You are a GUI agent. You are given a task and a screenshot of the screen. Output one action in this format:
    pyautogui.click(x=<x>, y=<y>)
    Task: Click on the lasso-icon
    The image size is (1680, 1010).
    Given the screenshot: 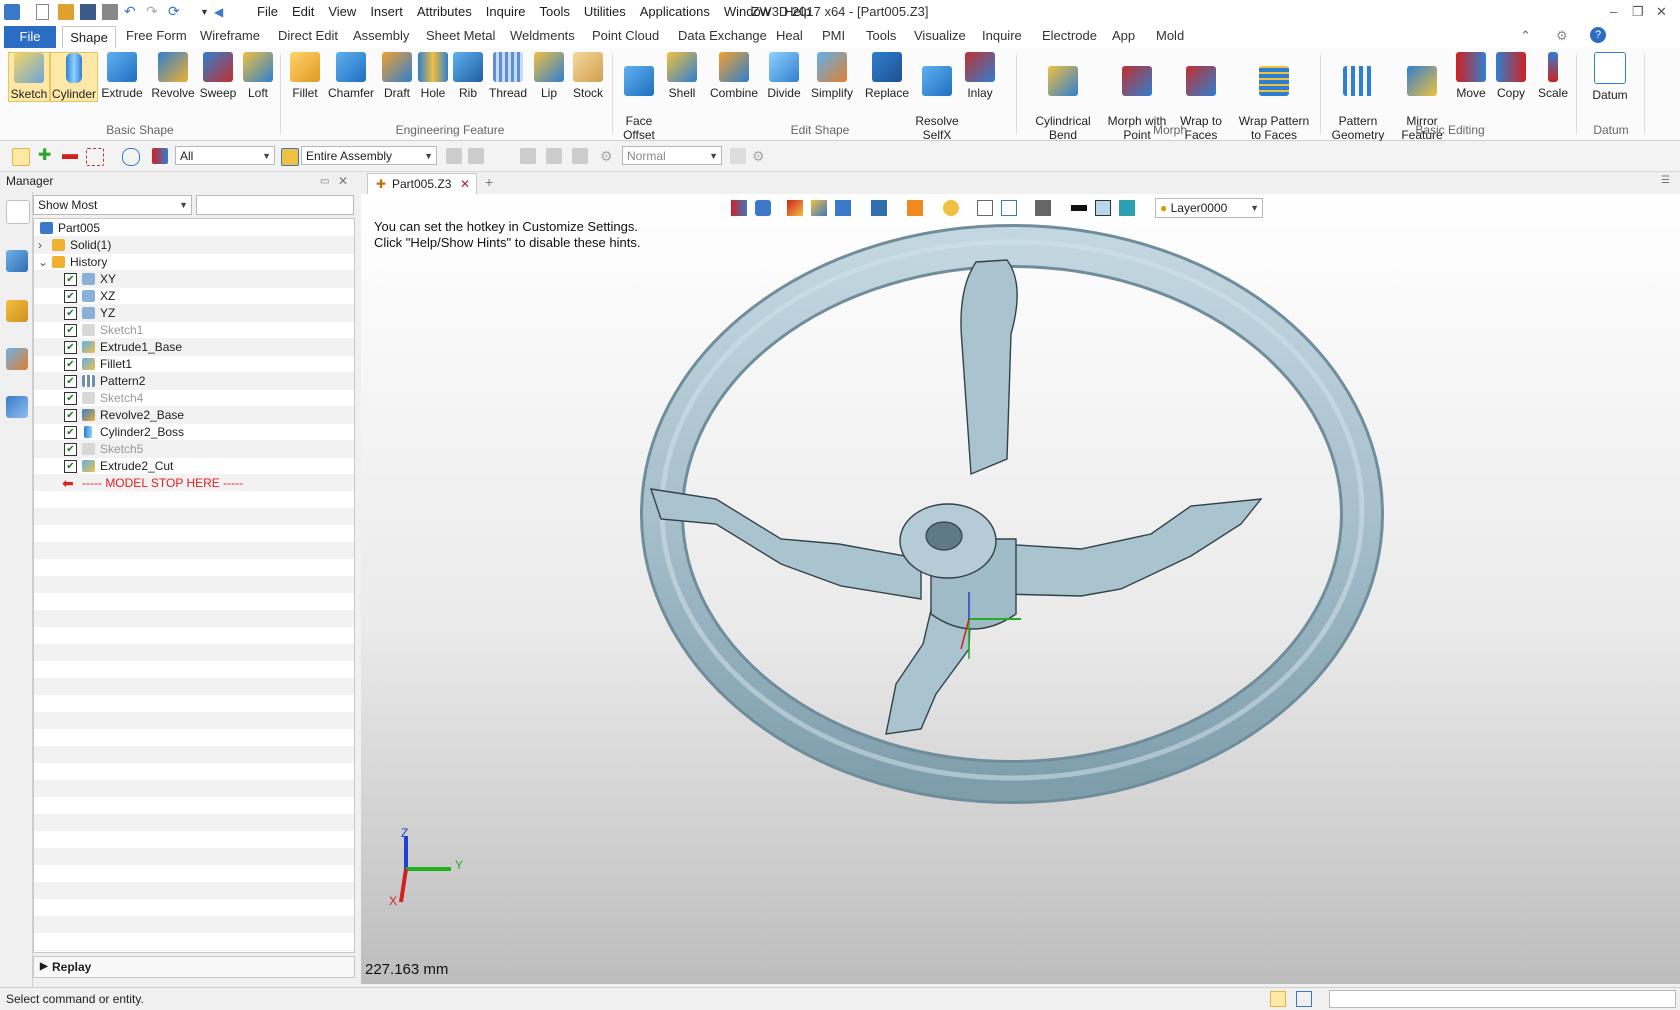 What is the action you would take?
    pyautogui.click(x=131, y=157)
    